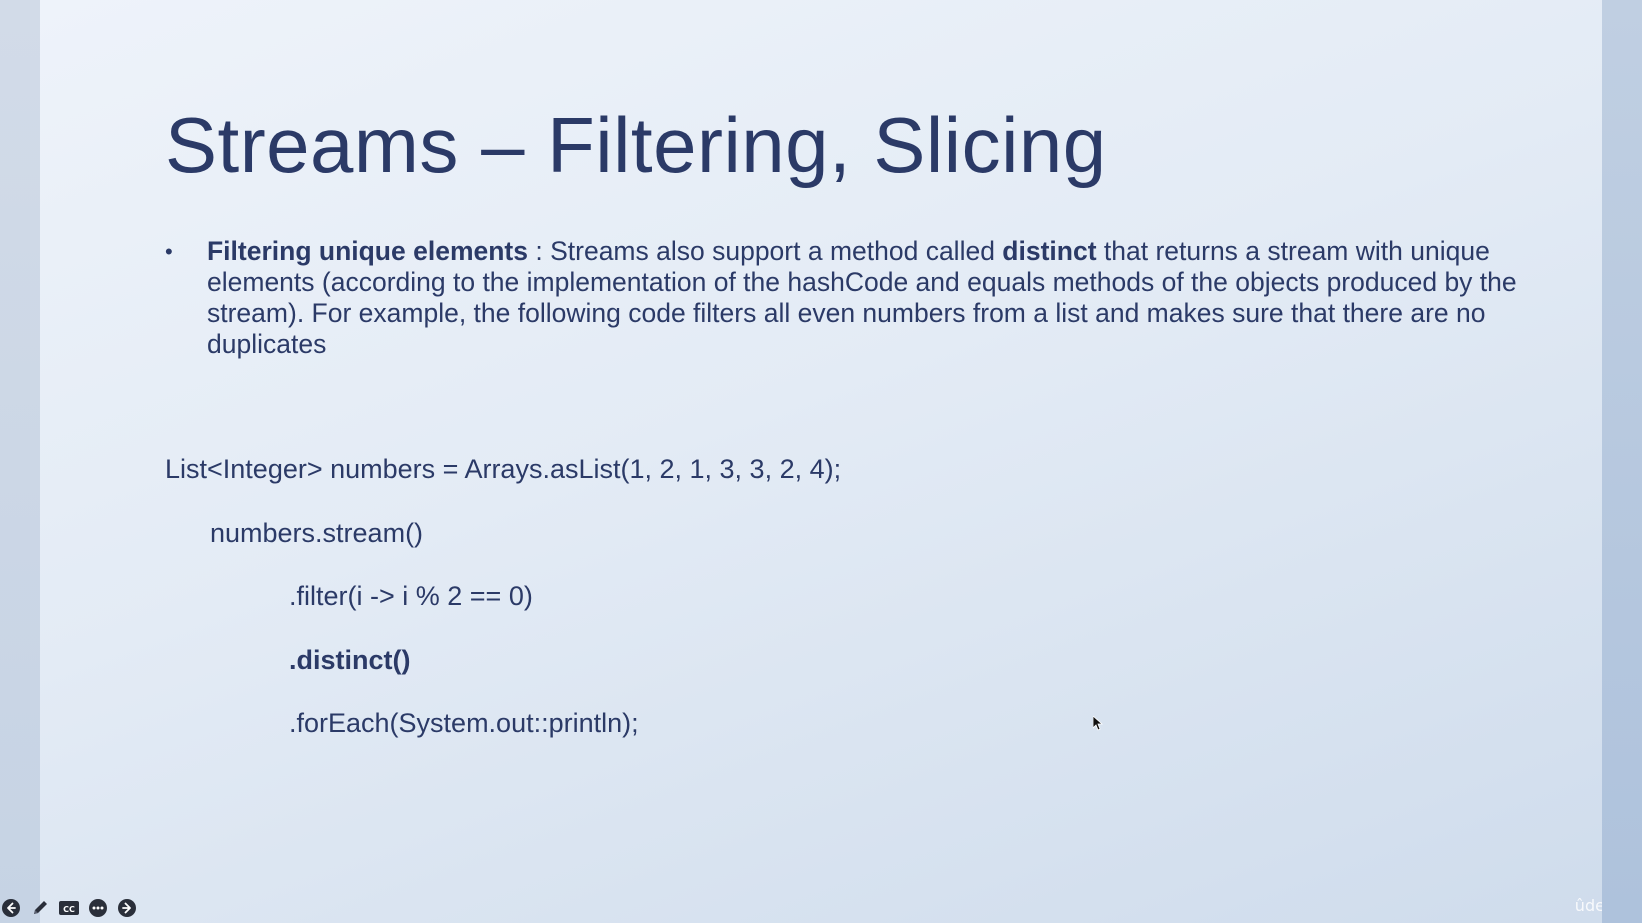 Image resolution: width=1642 pixels, height=923 pixels. What do you see at coordinates (411, 596) in the screenshot?
I see `code-line-3: .filter(i -> i % 2 == 0)` at bounding box center [411, 596].